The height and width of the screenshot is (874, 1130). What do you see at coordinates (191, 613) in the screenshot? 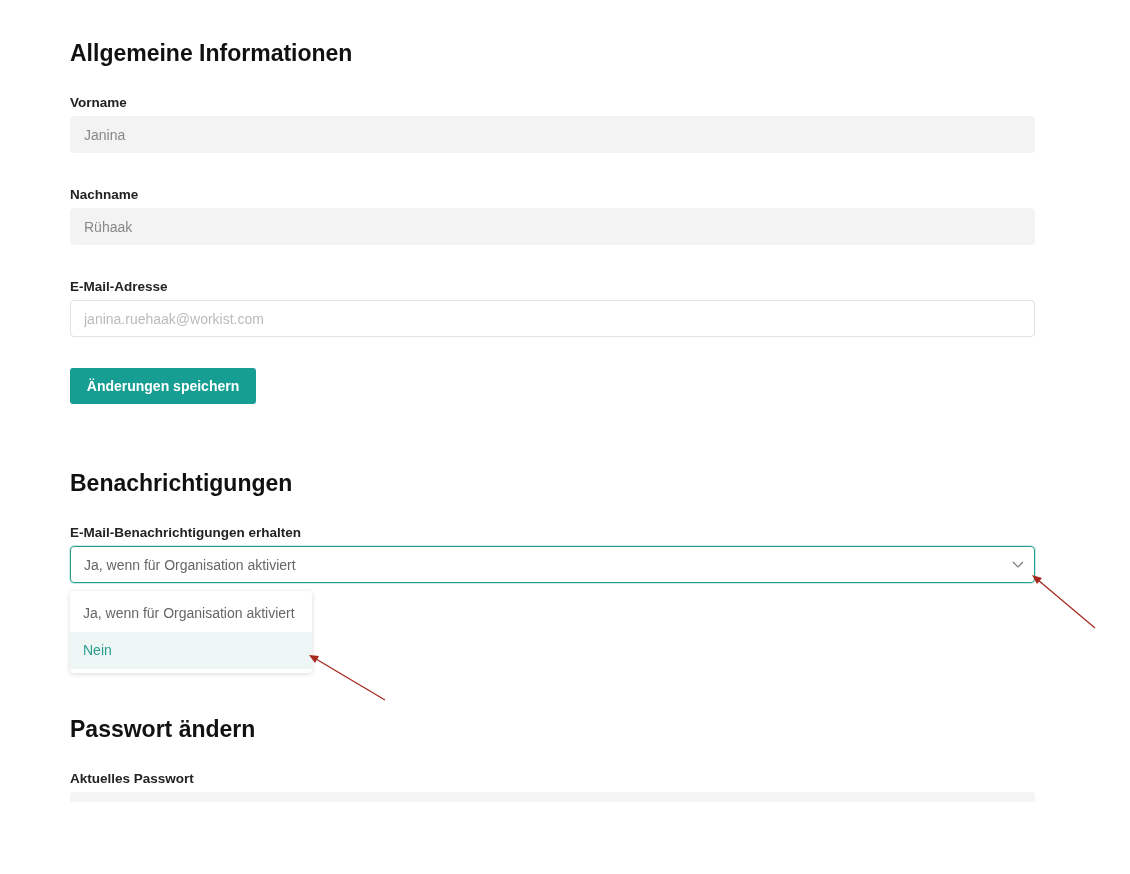
I see `dropdown-option: Ja, wenn für Organisation aktiviert` at bounding box center [191, 613].